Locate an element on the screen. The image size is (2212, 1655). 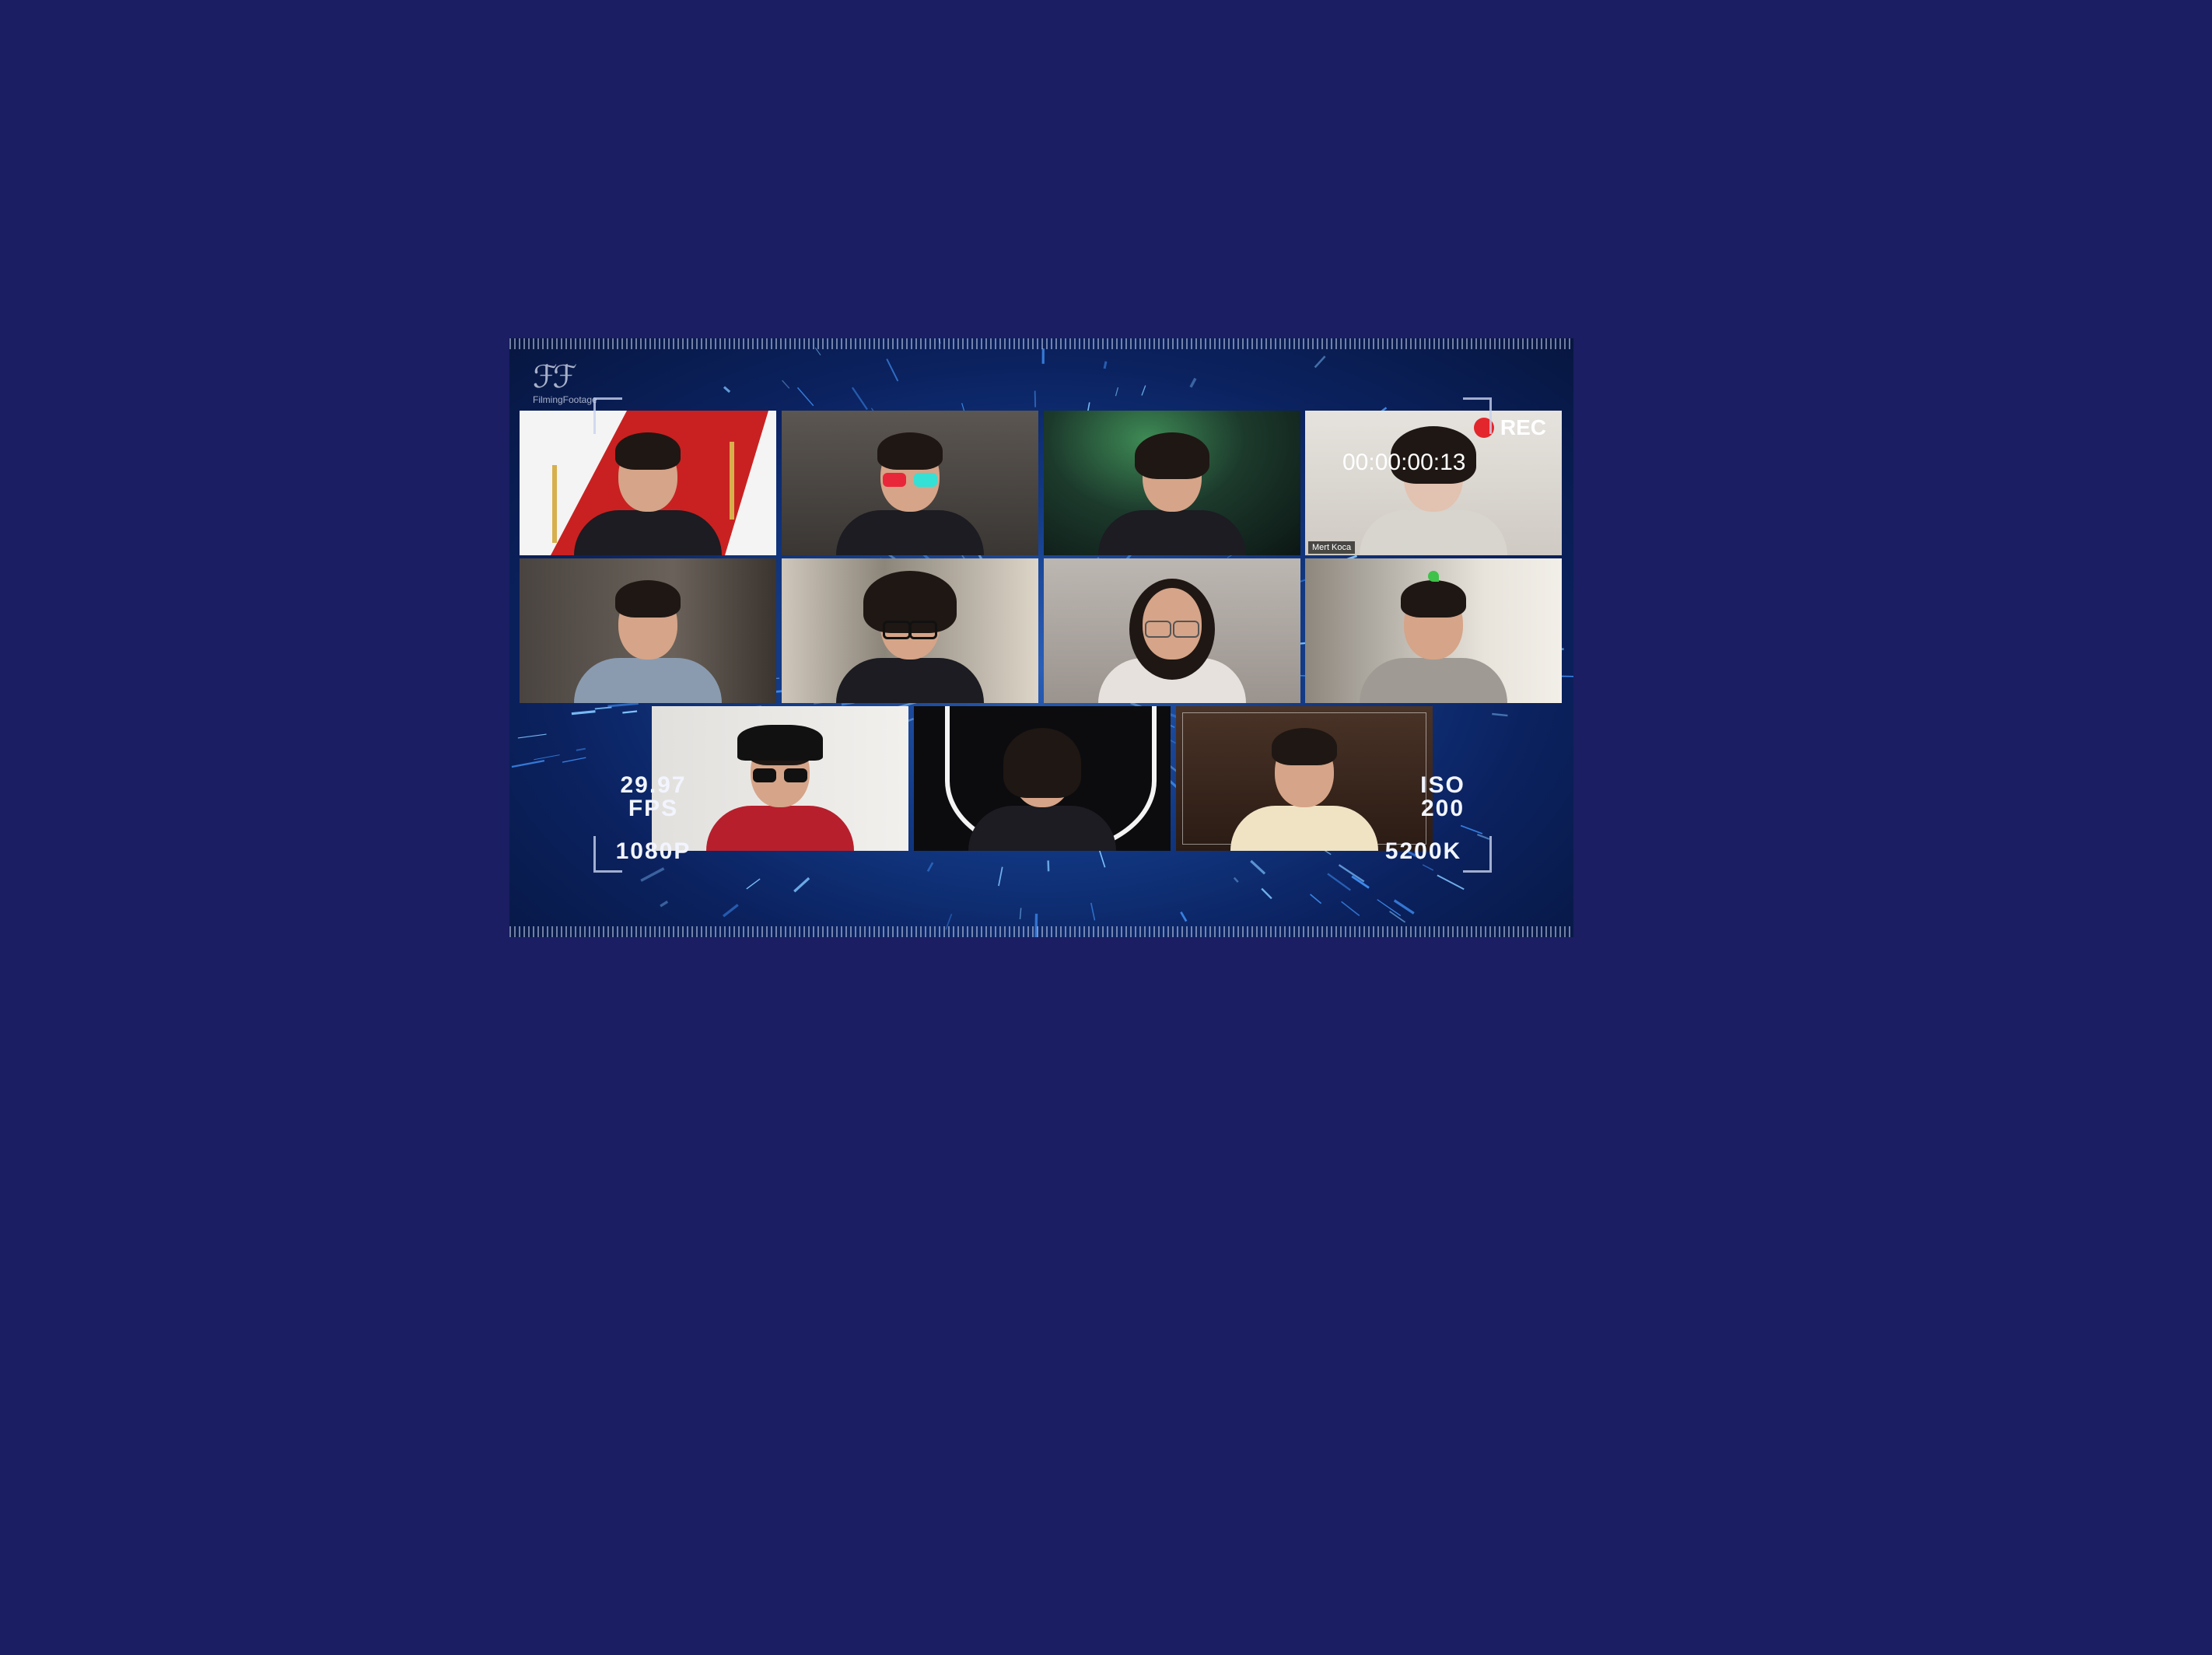
participant-name-tag: Mert Koca is located at coordinates (1332, 547).